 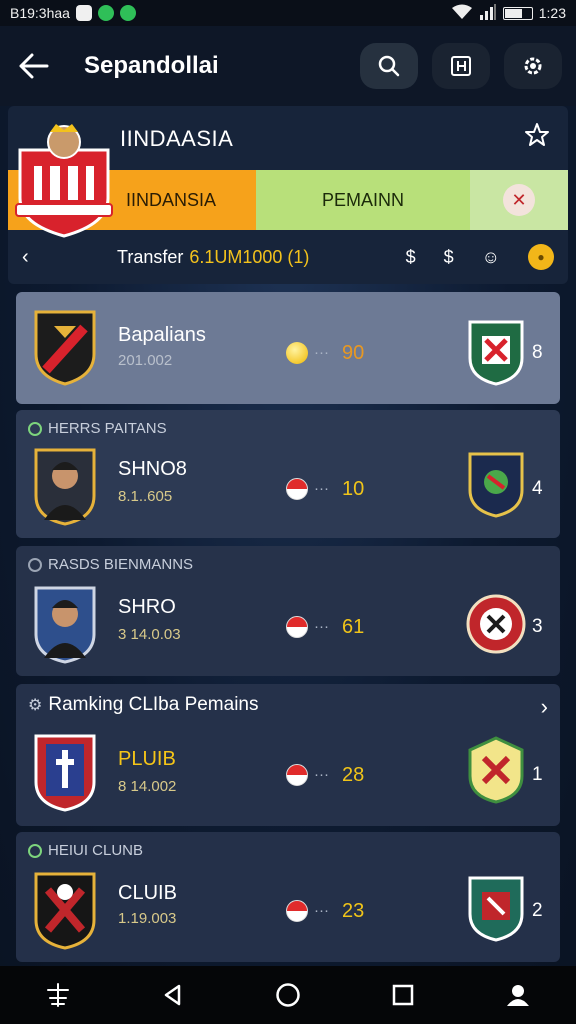 I want to click on triangle-back-icon, so click(x=172, y=995).